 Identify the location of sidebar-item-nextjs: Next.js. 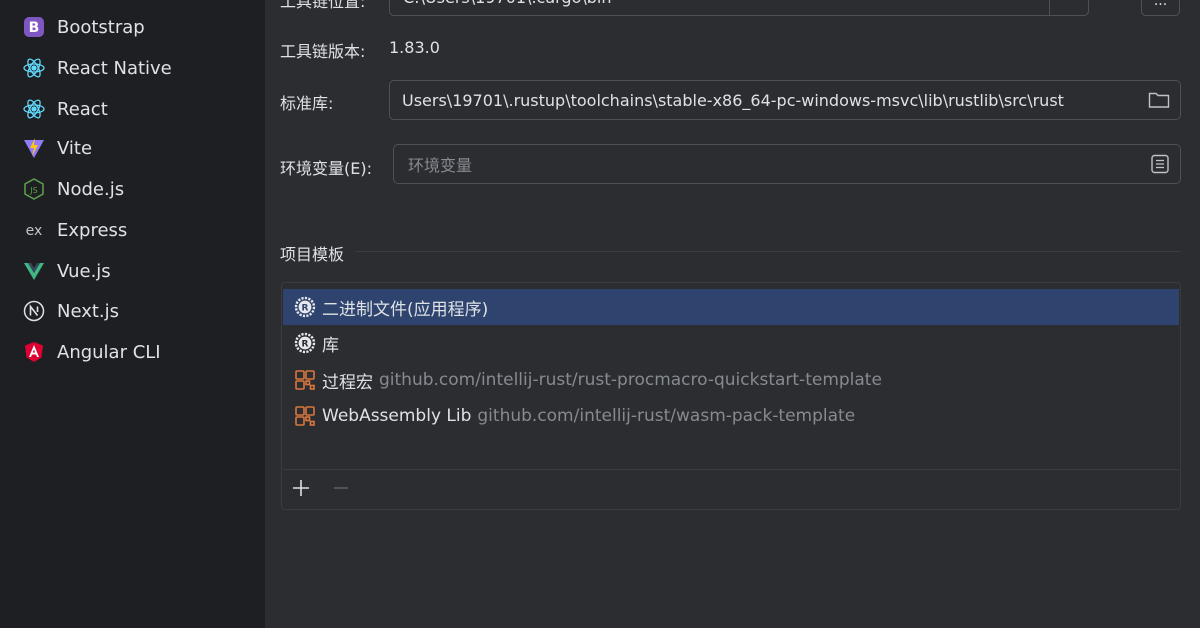
(70, 311).